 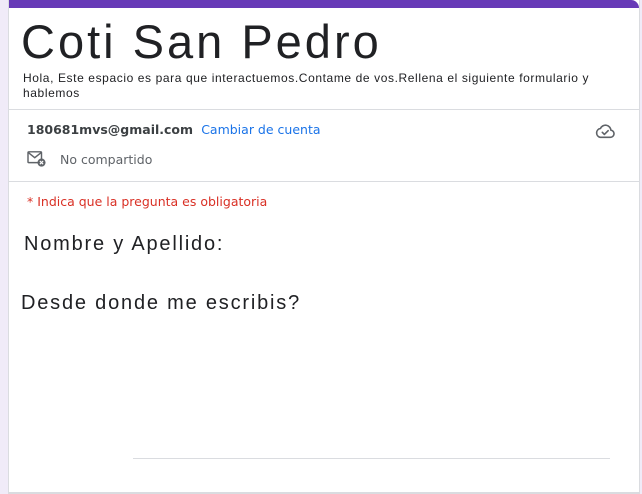 I want to click on origin-answer-input, so click(x=371, y=449).